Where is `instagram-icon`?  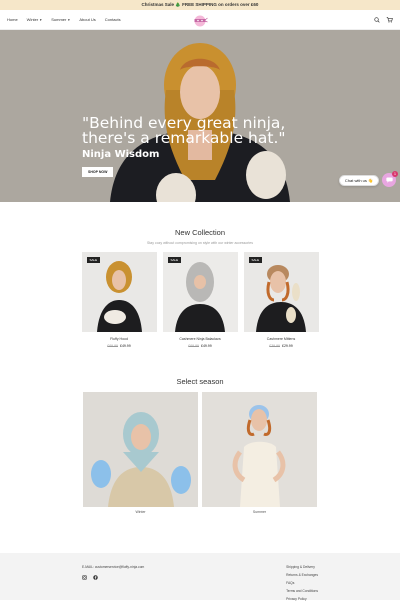 instagram-icon is located at coordinates (84, 577).